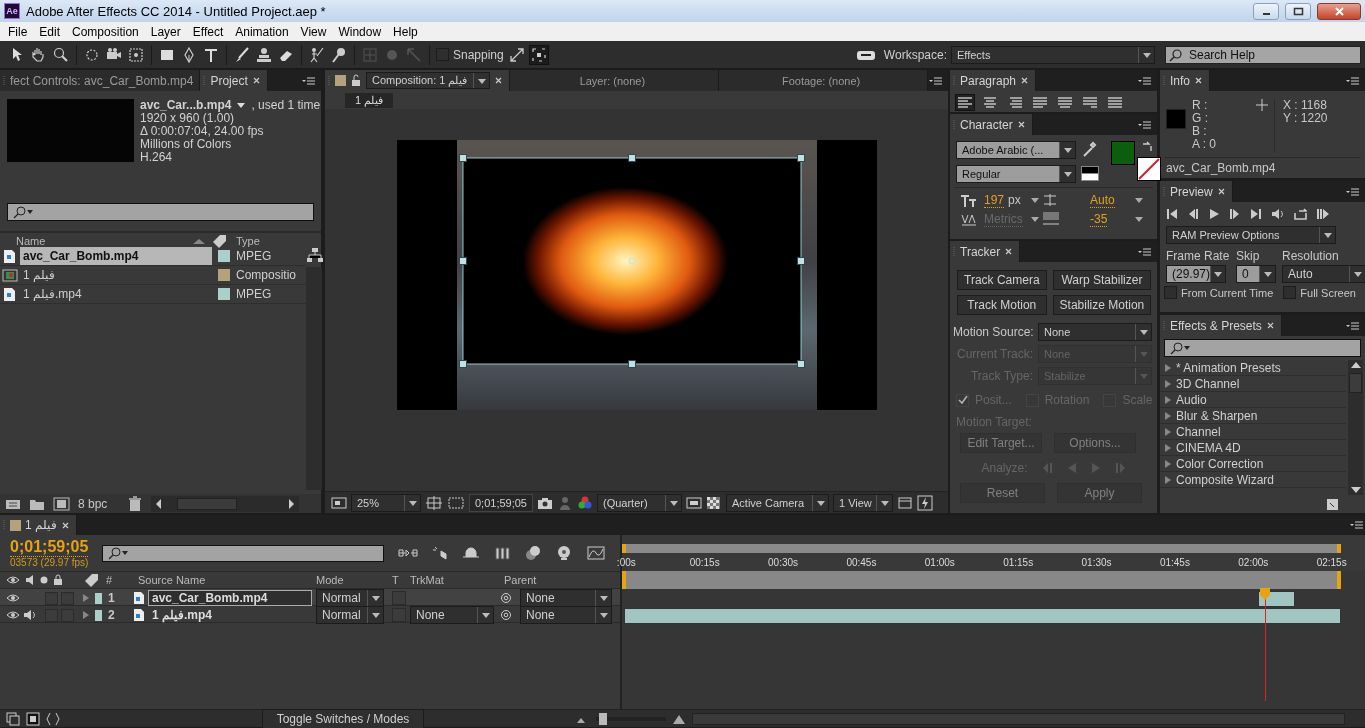 The height and width of the screenshot is (728, 1365). Describe the element at coordinates (165, 31) in the screenshot. I see `menu-item: Layer` at that location.